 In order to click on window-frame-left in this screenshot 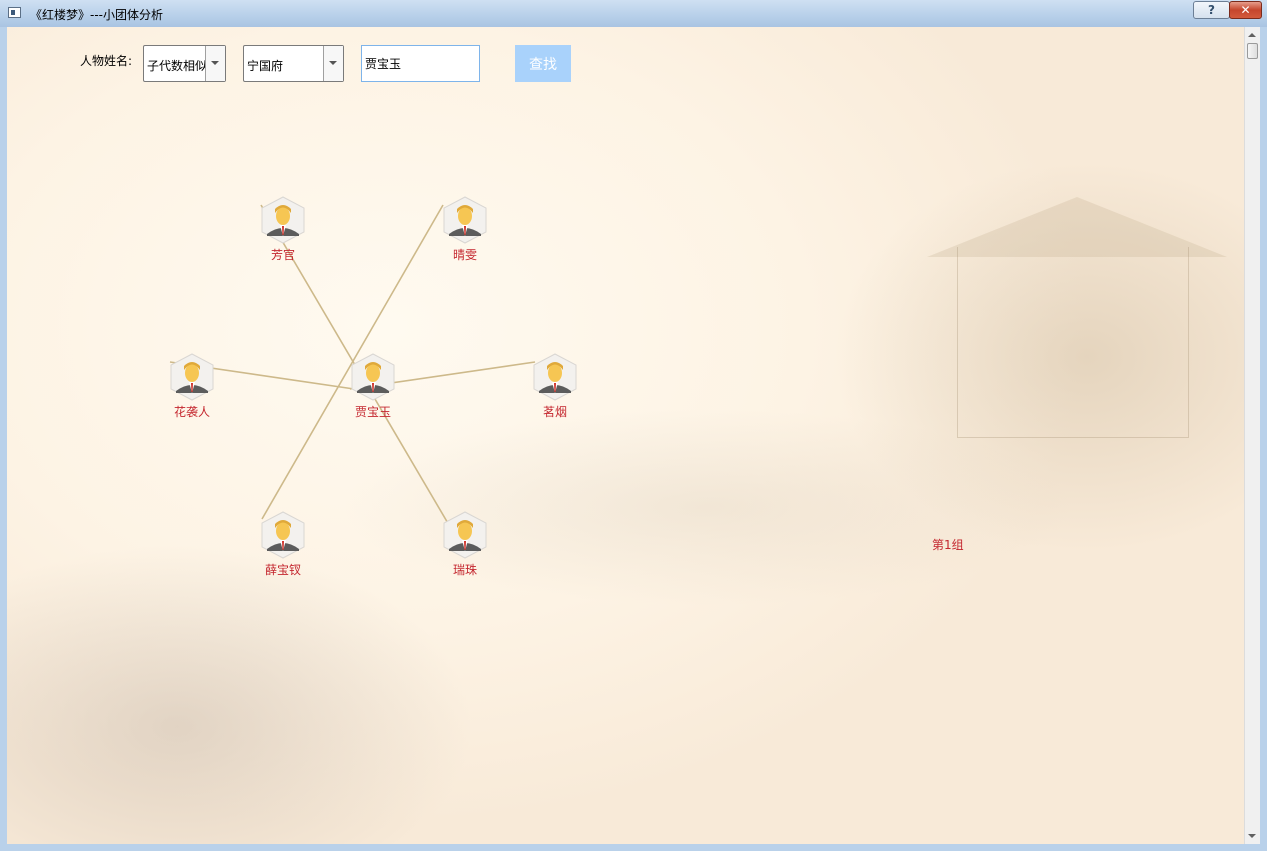, I will do `click(3, 439)`.